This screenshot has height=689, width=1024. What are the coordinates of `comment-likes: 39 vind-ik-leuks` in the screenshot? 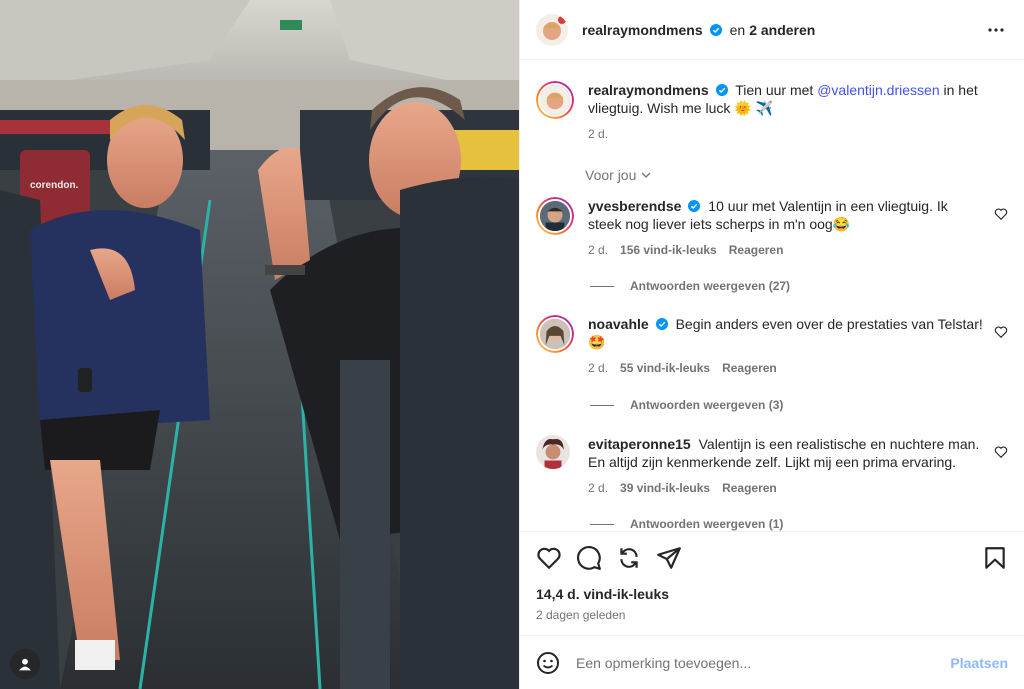 It's located at (665, 488).